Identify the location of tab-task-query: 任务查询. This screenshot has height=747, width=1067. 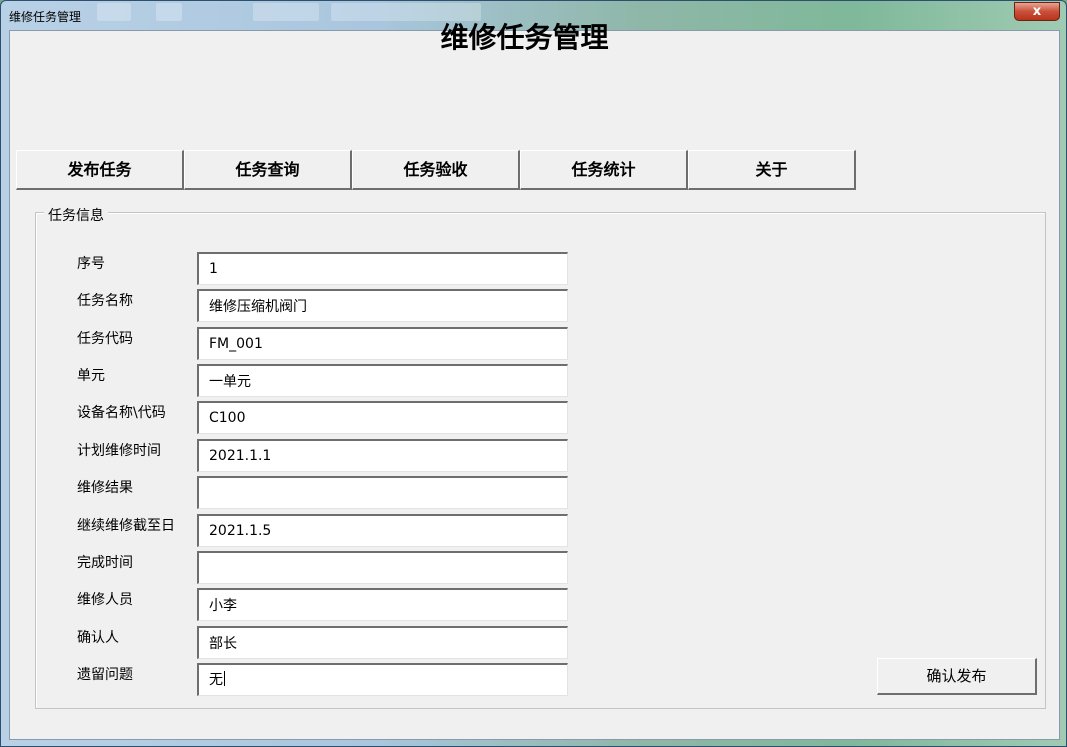
(268, 170).